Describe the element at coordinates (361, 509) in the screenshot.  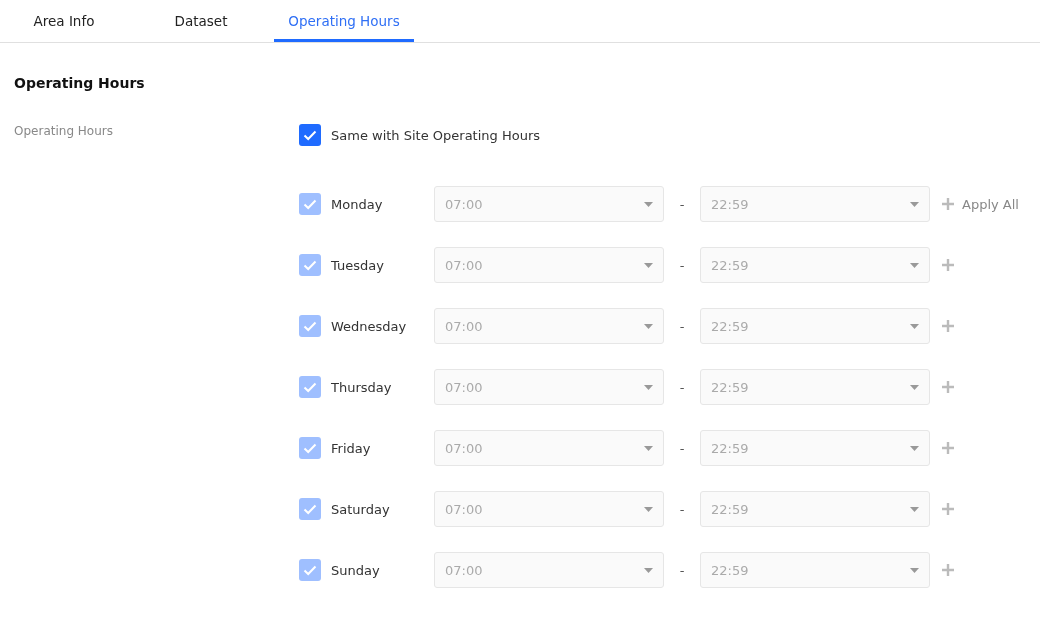
I see `day-label: Saturday` at that location.